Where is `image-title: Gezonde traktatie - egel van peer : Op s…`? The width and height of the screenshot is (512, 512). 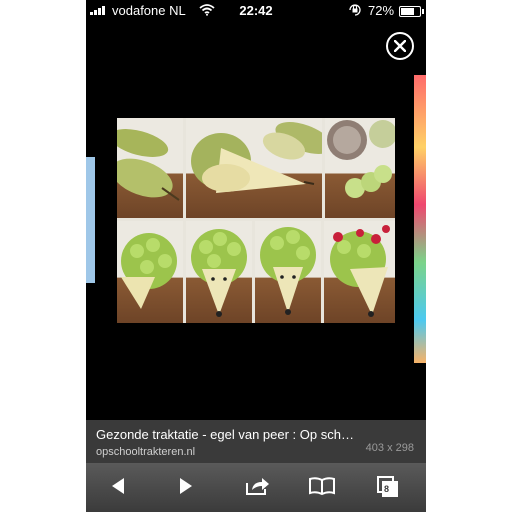 image-title: Gezonde traktatie - egel van peer : Op s… is located at coordinates (225, 434).